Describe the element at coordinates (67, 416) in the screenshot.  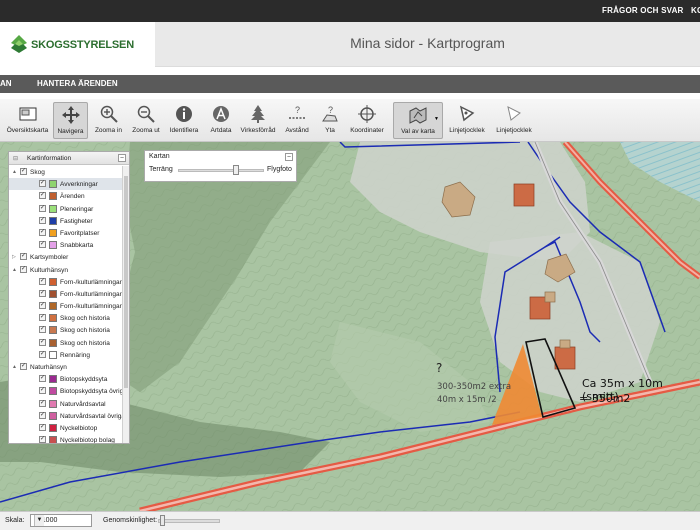
I see `layer-row: ✓ Naturvårdsavtal övriga` at that location.